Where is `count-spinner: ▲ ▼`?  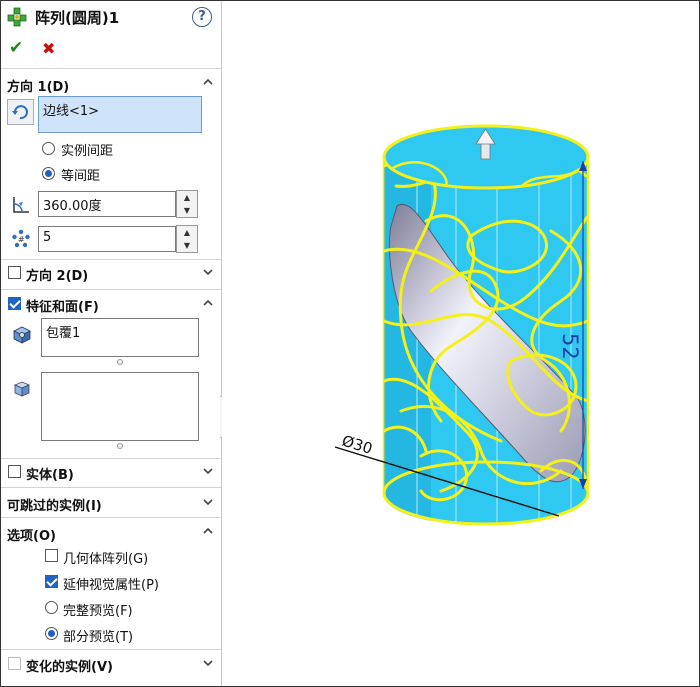
count-spinner: ▲ ▼ is located at coordinates (187, 239).